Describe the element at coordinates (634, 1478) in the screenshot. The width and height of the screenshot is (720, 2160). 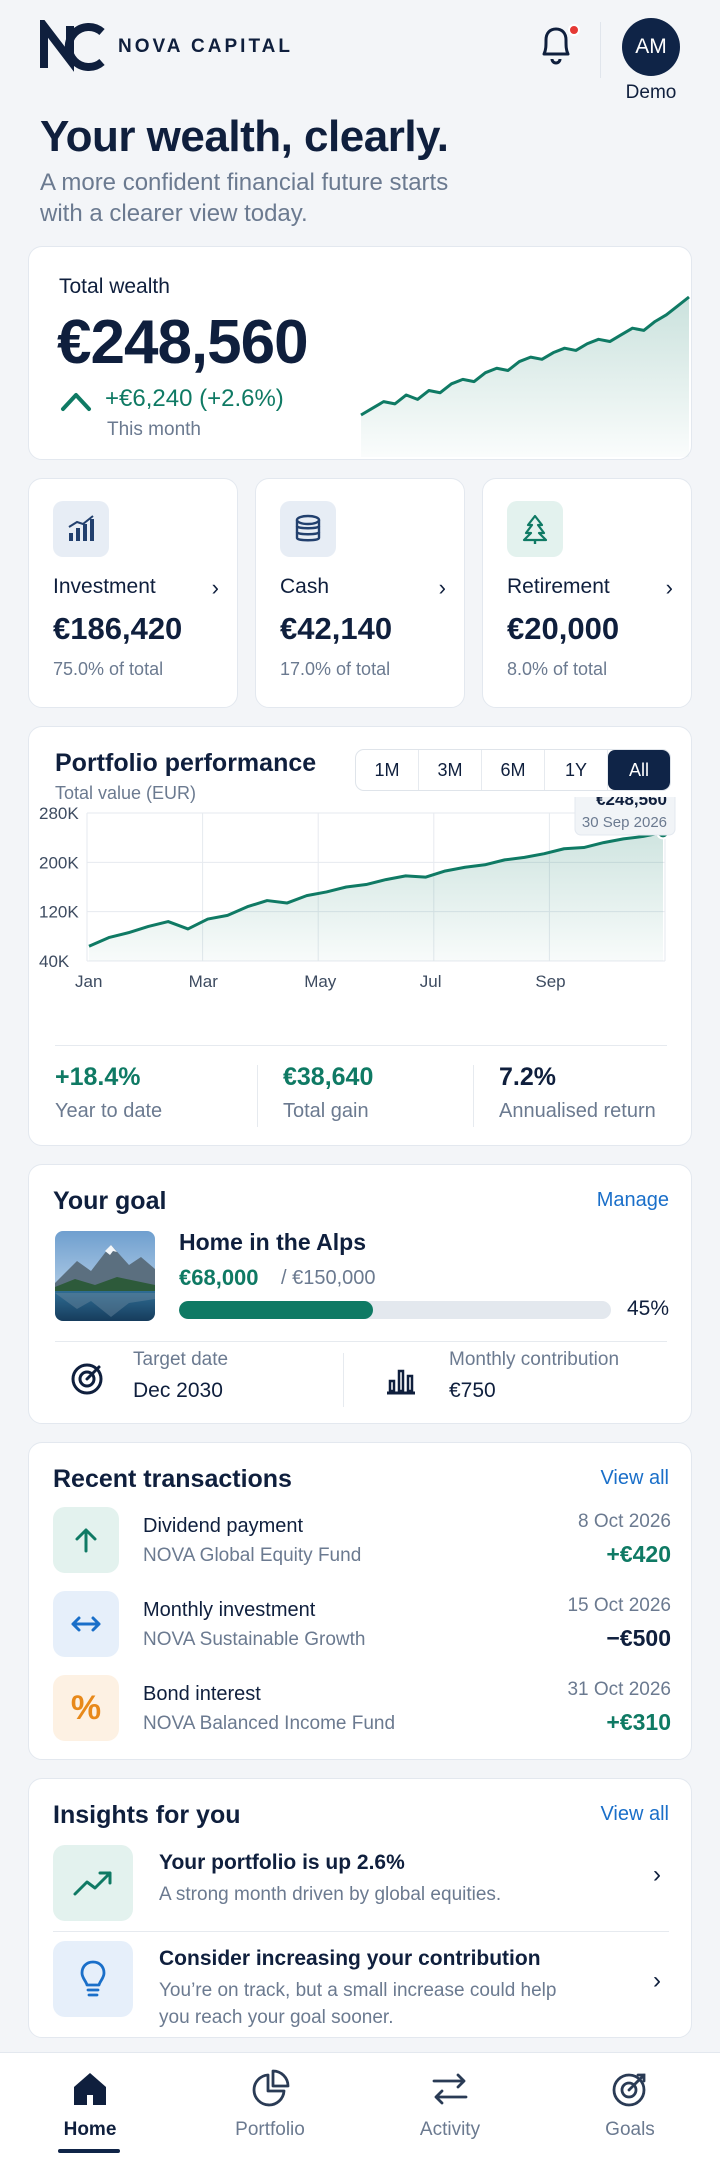
I see `transactions-view-all-link: View all` at that location.